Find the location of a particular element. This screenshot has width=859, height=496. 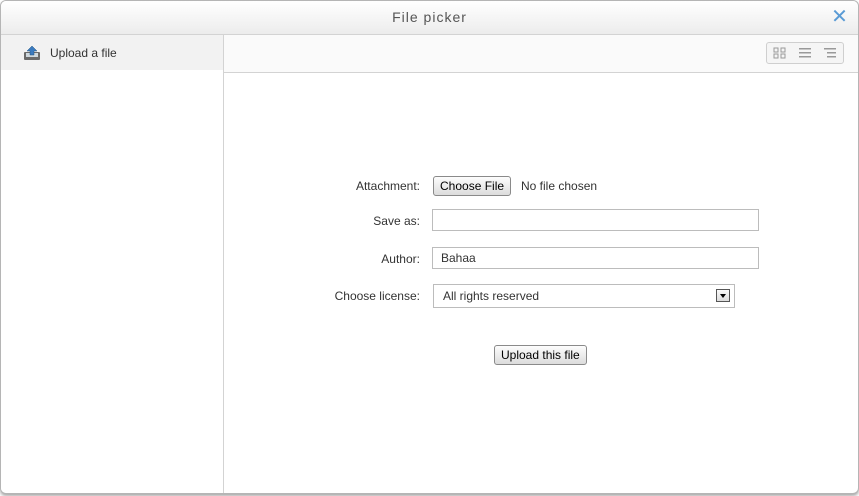

view-toolbar is located at coordinates (541, 54).